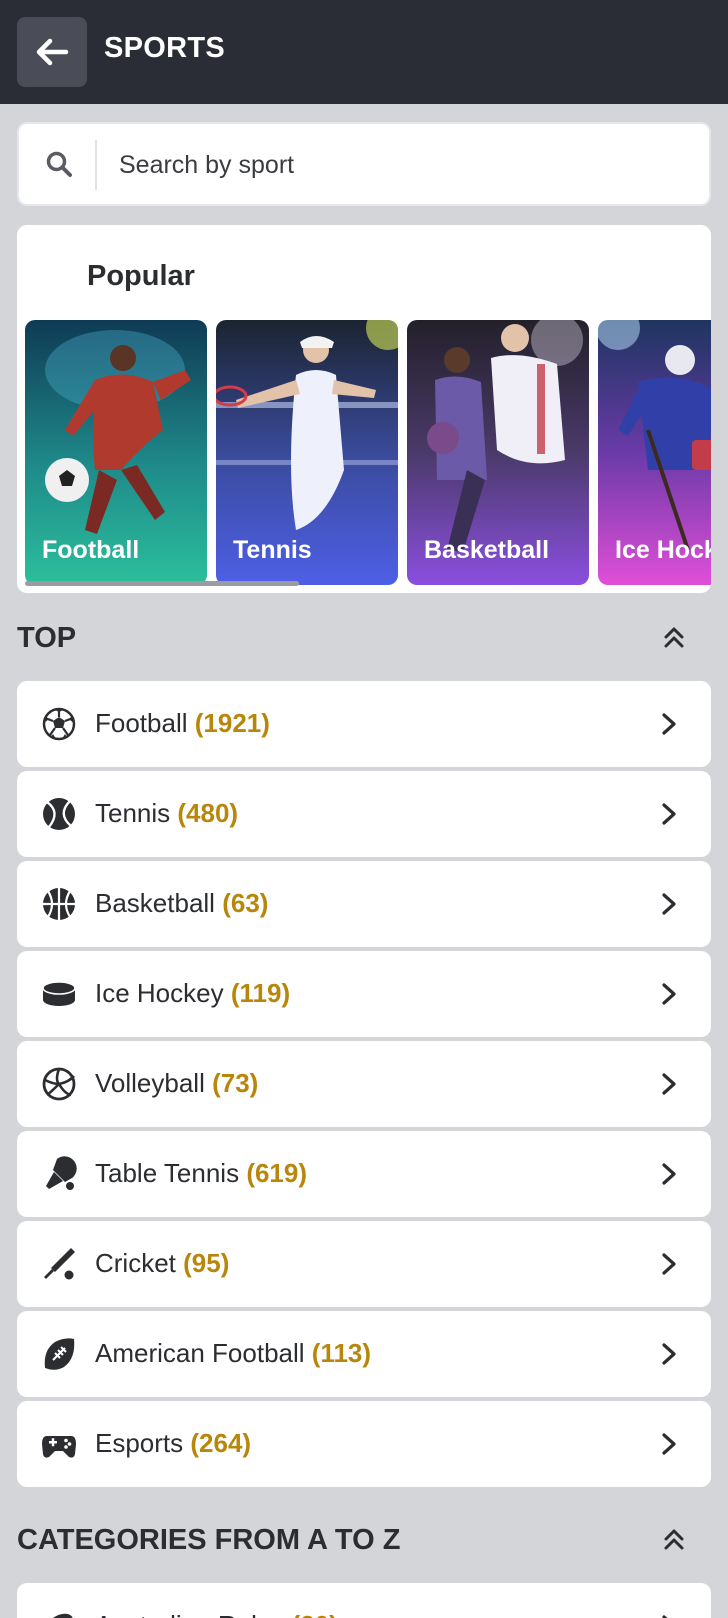  I want to click on categories-section-title: CATEGORIES FROM A TO Z, so click(209, 1540).